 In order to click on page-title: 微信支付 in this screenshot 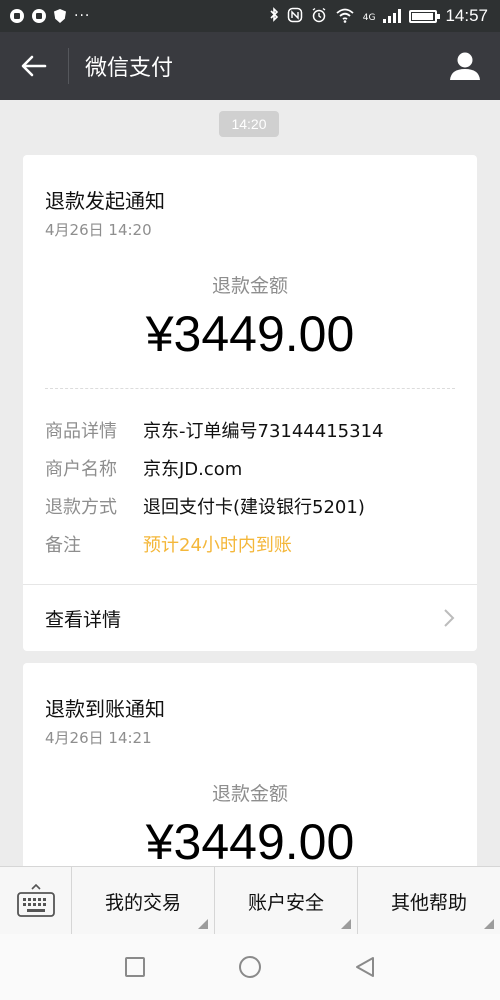, I will do `click(129, 68)`.